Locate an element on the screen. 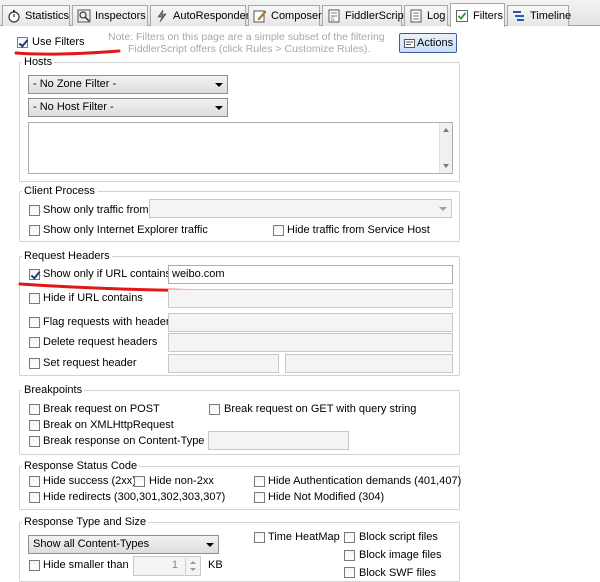 The image size is (600, 582). block-image-checkbox is located at coordinates (349, 555).